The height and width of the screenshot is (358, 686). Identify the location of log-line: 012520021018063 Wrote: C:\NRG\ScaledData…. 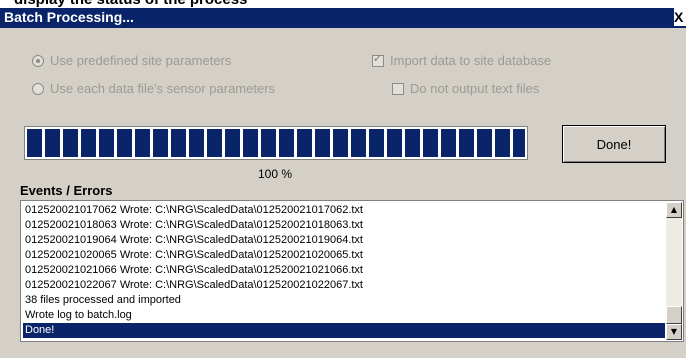
(344, 225).